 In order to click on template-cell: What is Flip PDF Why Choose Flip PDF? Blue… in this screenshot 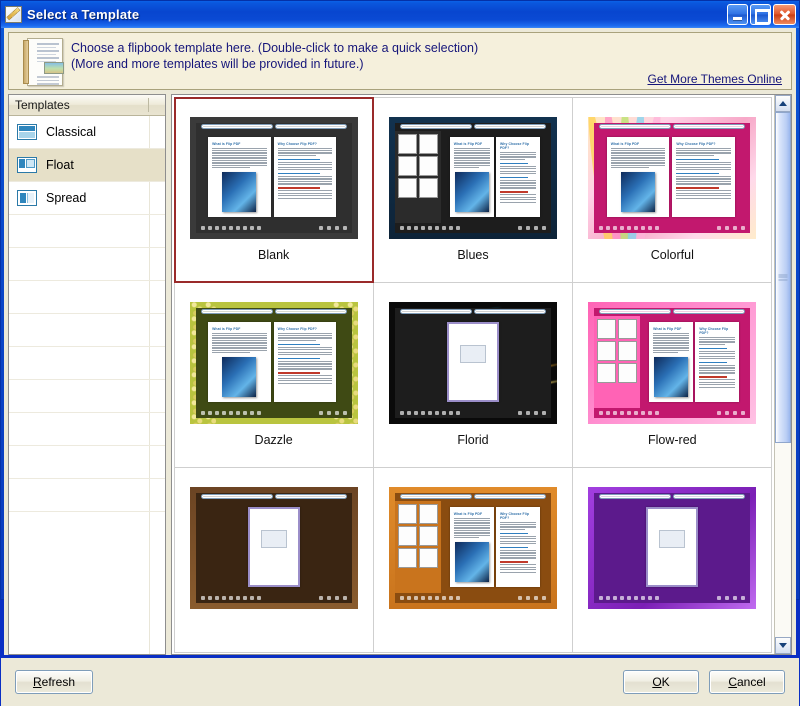, I will do `click(473, 189)`.